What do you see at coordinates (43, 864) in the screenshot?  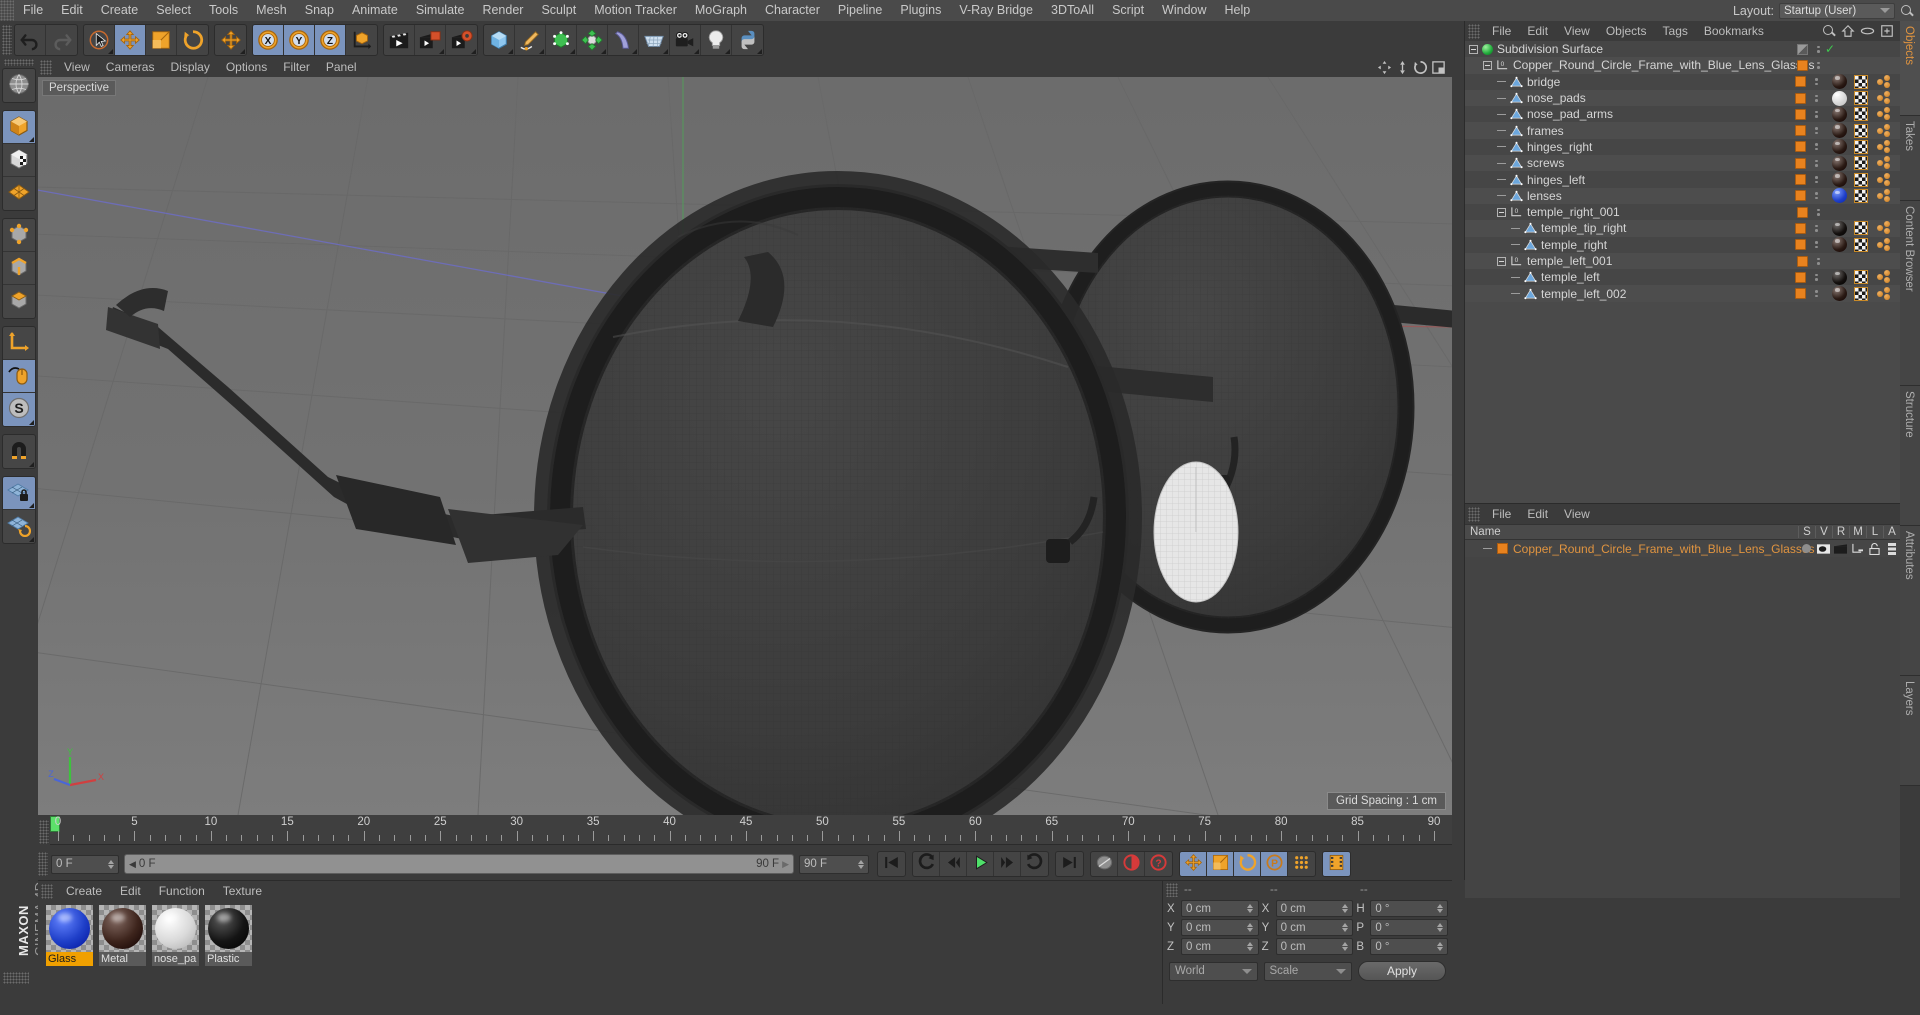 I see `transport-grip` at bounding box center [43, 864].